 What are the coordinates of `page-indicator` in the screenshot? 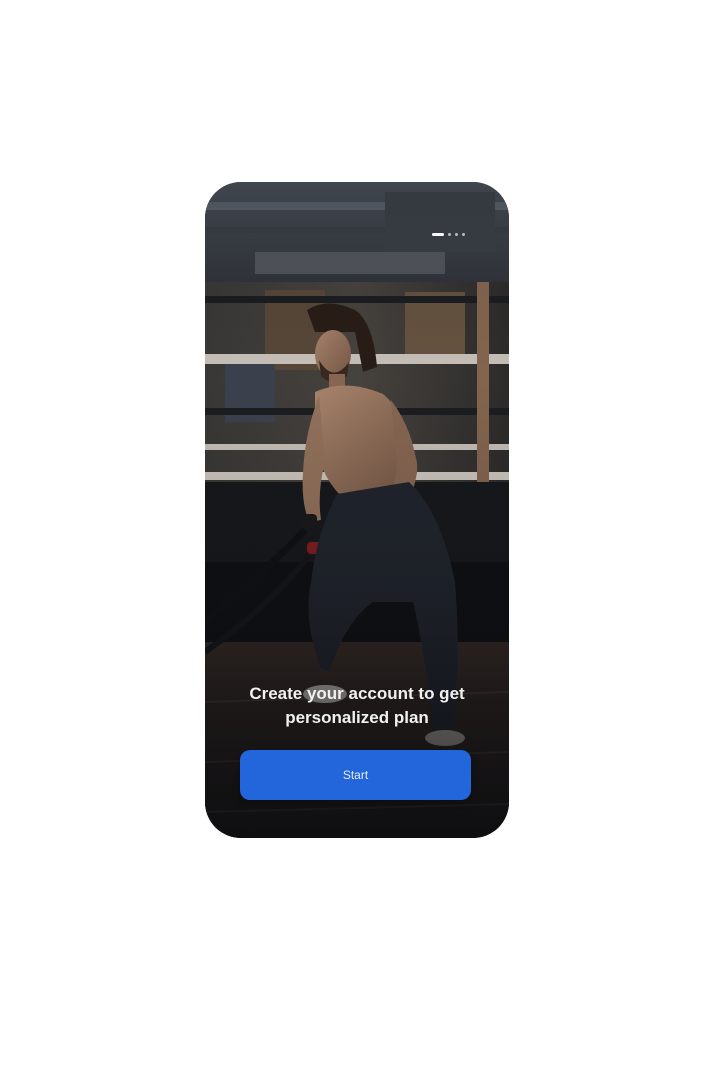 It's located at (448, 234).